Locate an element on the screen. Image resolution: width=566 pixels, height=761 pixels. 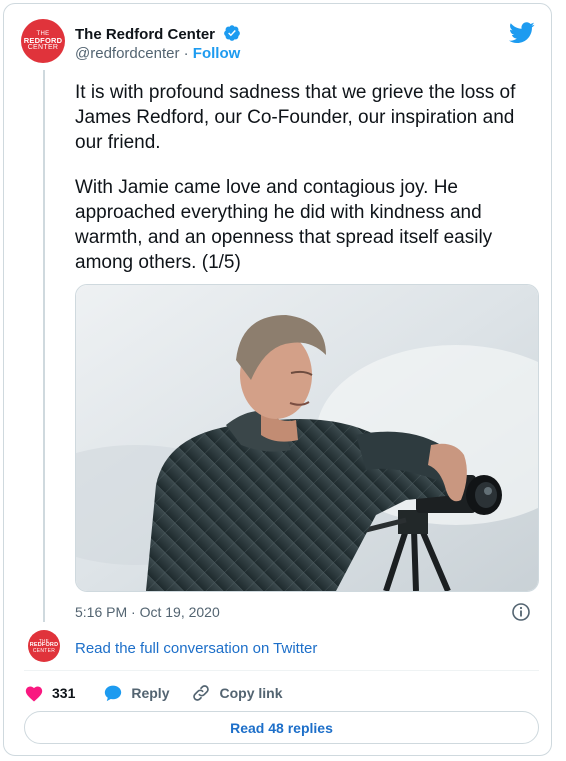
like-count: 331 is located at coordinates (64, 693).